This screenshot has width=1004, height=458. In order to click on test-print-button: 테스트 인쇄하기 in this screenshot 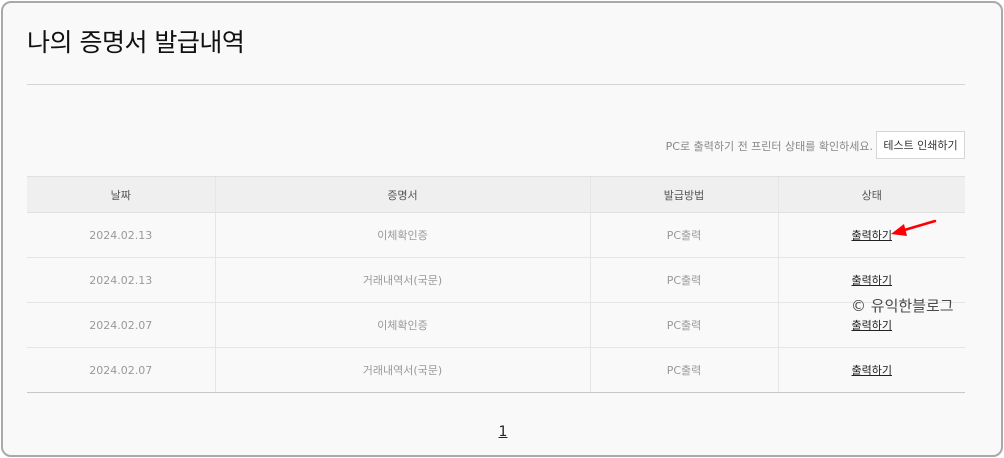, I will do `click(920, 145)`.